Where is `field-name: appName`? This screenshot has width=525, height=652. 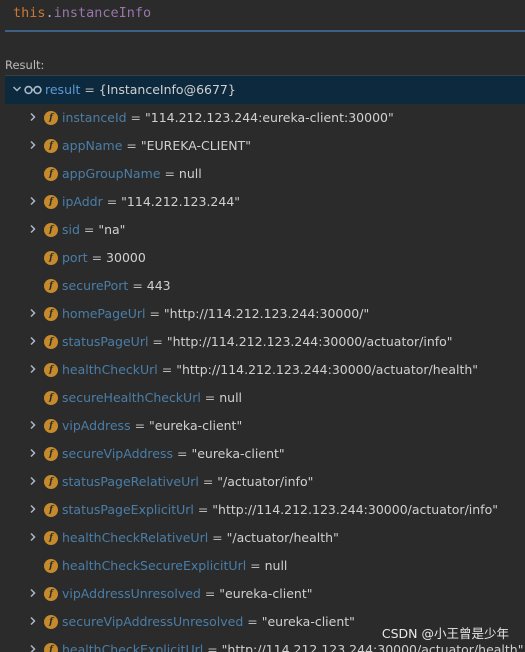
field-name: appName is located at coordinates (92, 145).